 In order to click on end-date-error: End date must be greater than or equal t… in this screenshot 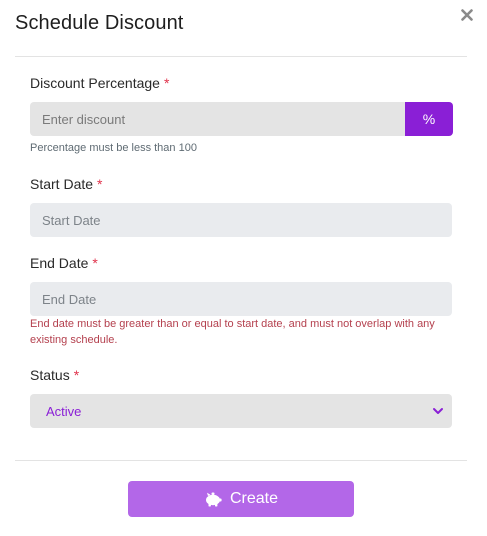, I will do `click(232, 332)`.